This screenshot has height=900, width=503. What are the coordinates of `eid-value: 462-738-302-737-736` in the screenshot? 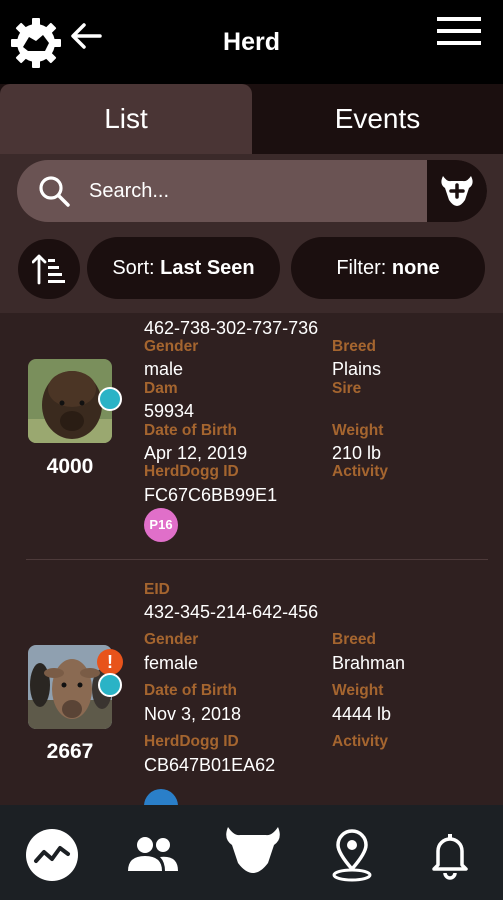 It's located at (231, 328).